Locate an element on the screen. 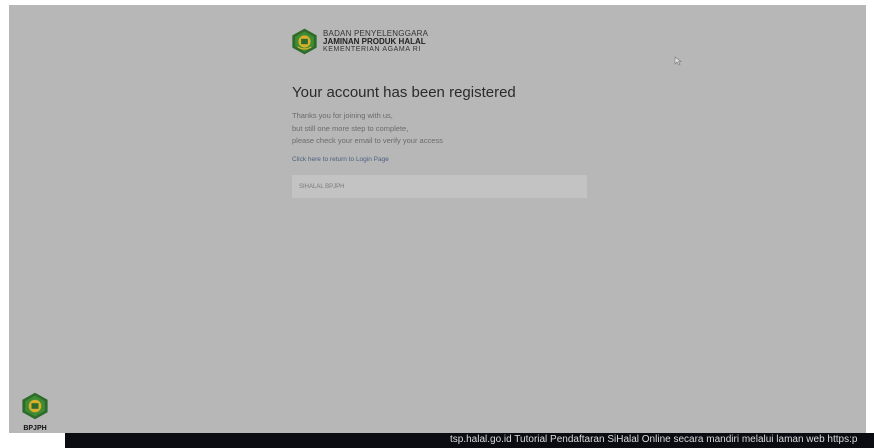 The width and height of the screenshot is (874, 448). bpjph-watermark: BPJPH is located at coordinates (35, 412).